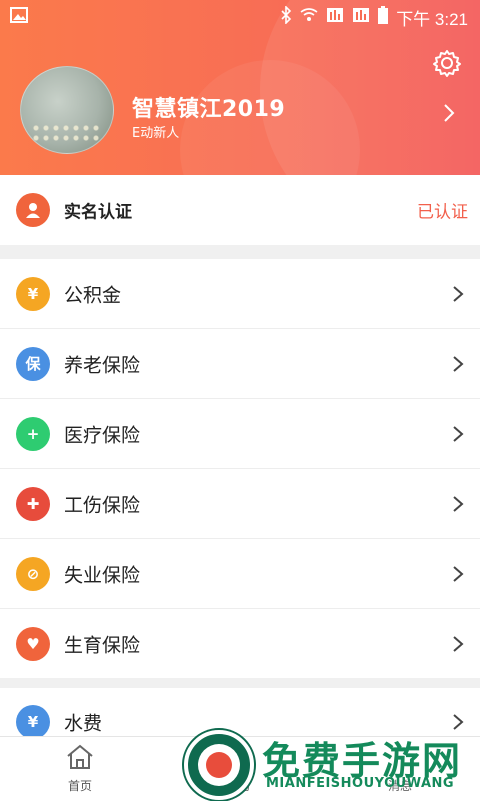 The width and height of the screenshot is (480, 801). Describe the element at coordinates (240, 434) in the screenshot. I see `menu-item-medical: + 医疗保险` at that location.